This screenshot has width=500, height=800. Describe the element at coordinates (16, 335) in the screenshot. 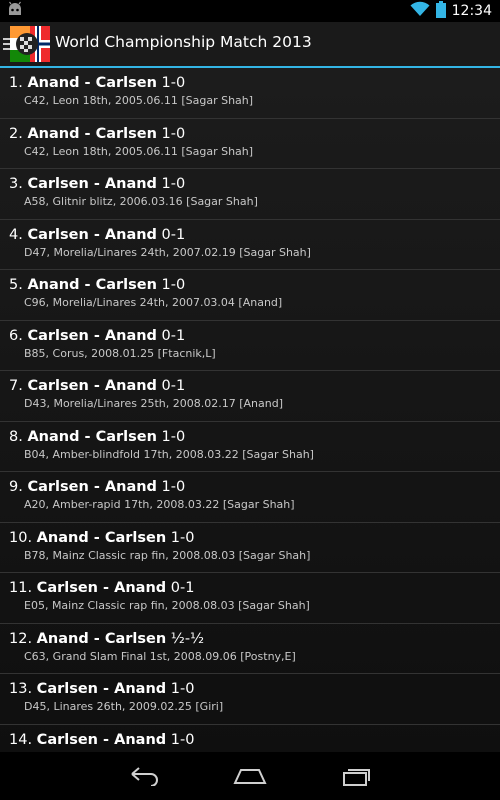

I see `game-number: 6.` at that location.